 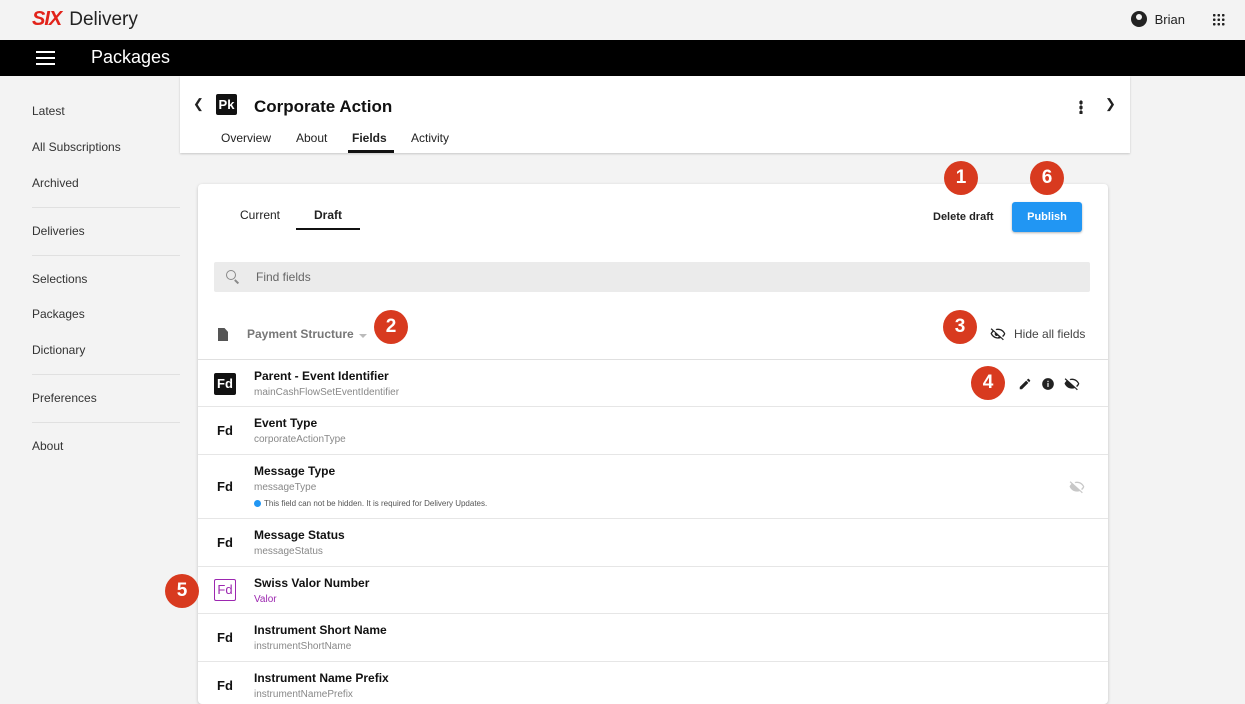 I want to click on field-row: Fd Event Type corporateActionType, so click(x=653, y=431).